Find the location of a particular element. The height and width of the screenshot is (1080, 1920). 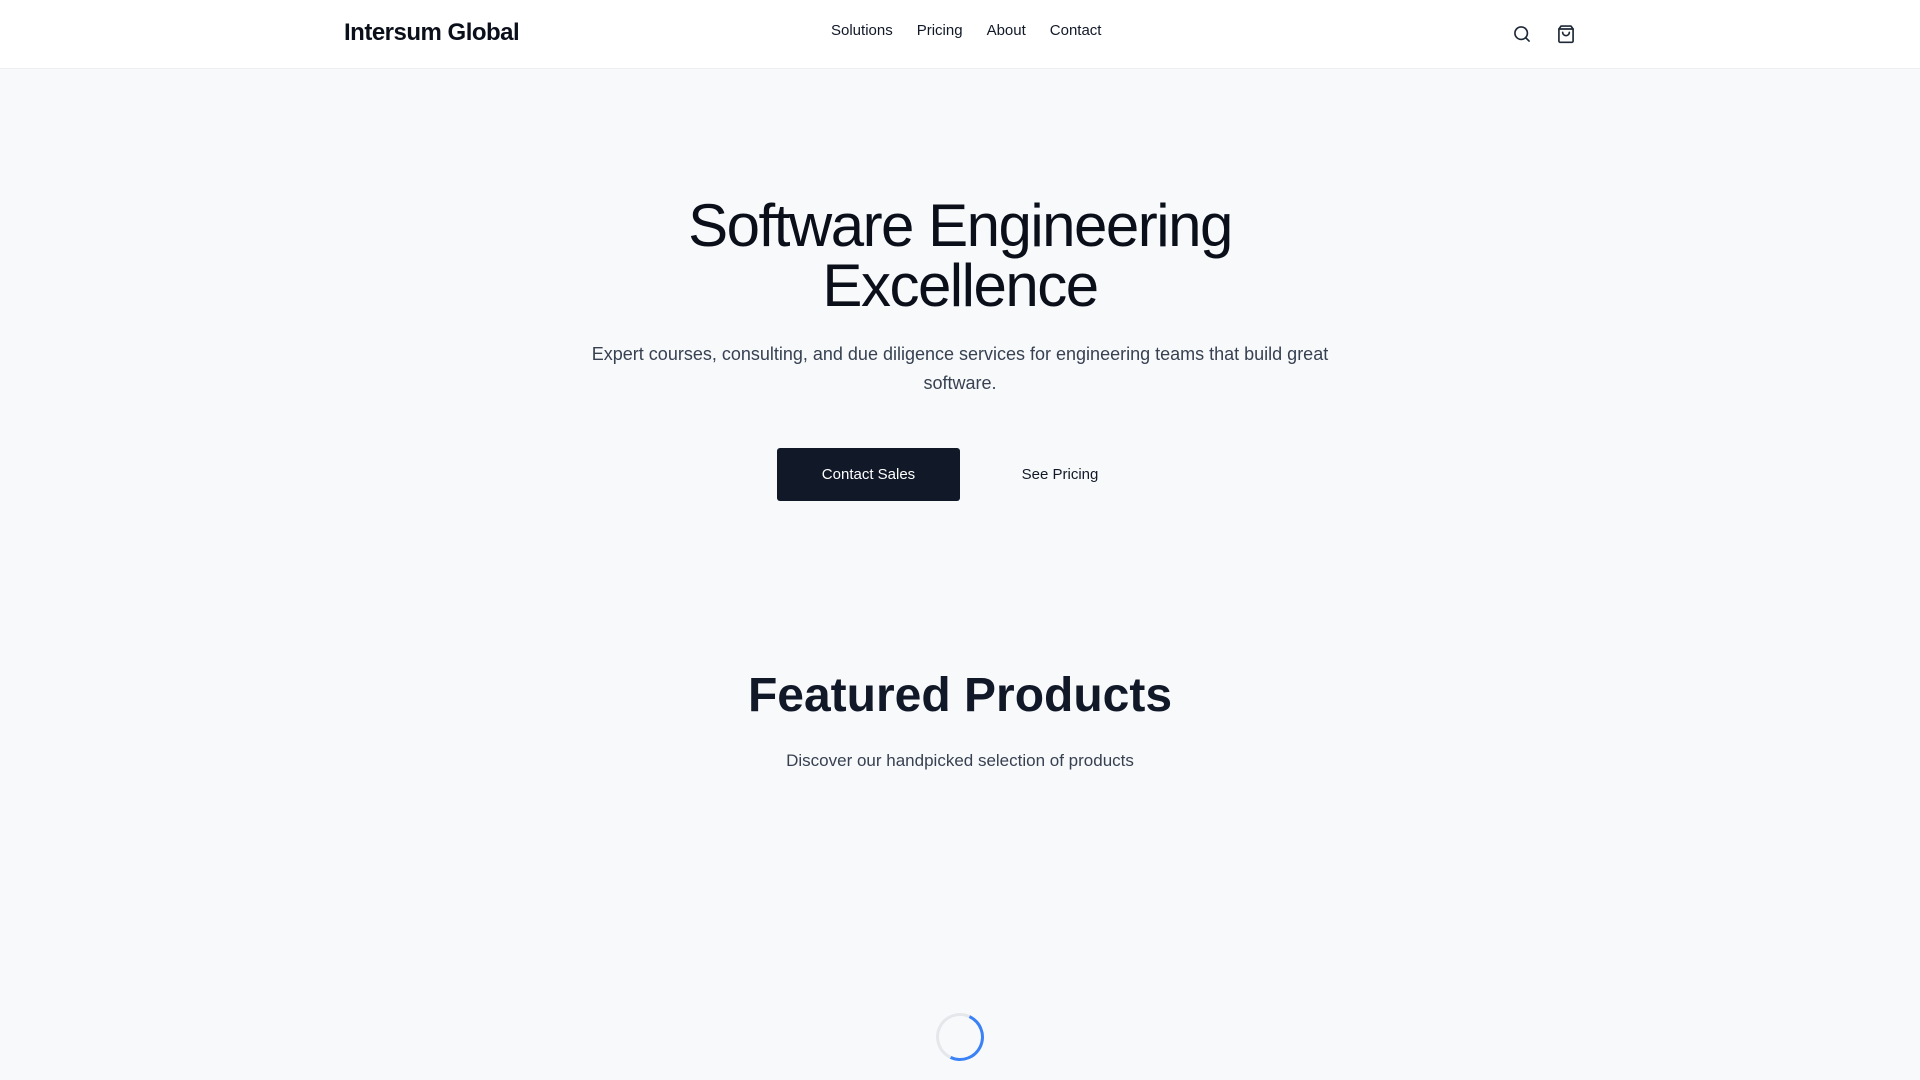

hero-title: Software Engineering Excellence is located at coordinates (960, 256).